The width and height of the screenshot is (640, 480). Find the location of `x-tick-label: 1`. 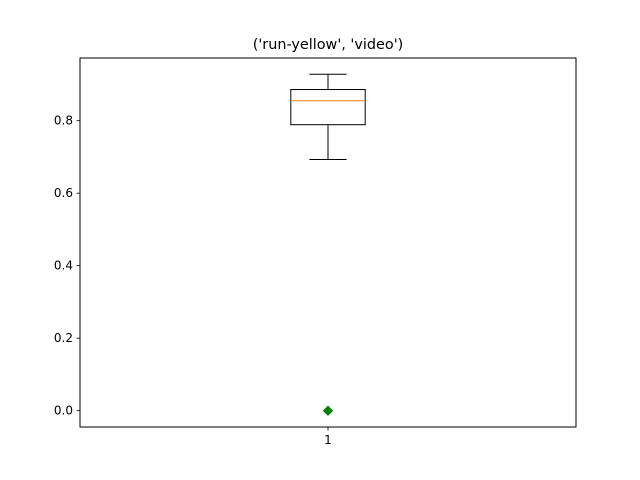

x-tick-label: 1 is located at coordinates (328, 440).